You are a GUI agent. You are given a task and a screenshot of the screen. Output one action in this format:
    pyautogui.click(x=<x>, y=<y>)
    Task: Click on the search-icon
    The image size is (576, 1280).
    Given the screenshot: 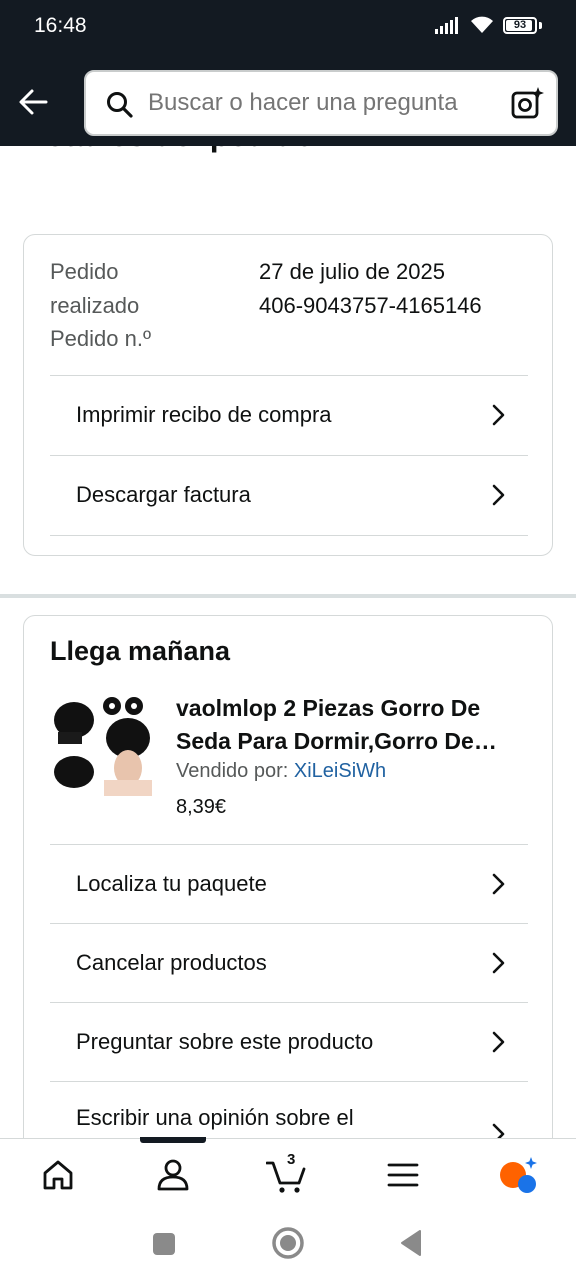 What is the action you would take?
    pyautogui.click(x=120, y=105)
    